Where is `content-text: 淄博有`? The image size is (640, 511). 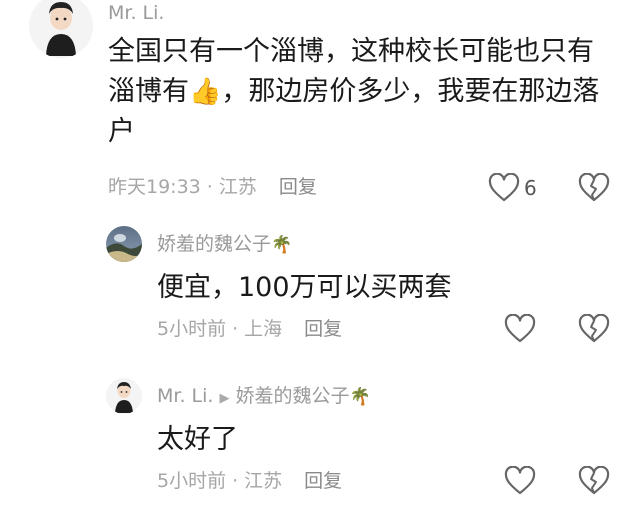 content-text: 淄博有 is located at coordinates (148, 91).